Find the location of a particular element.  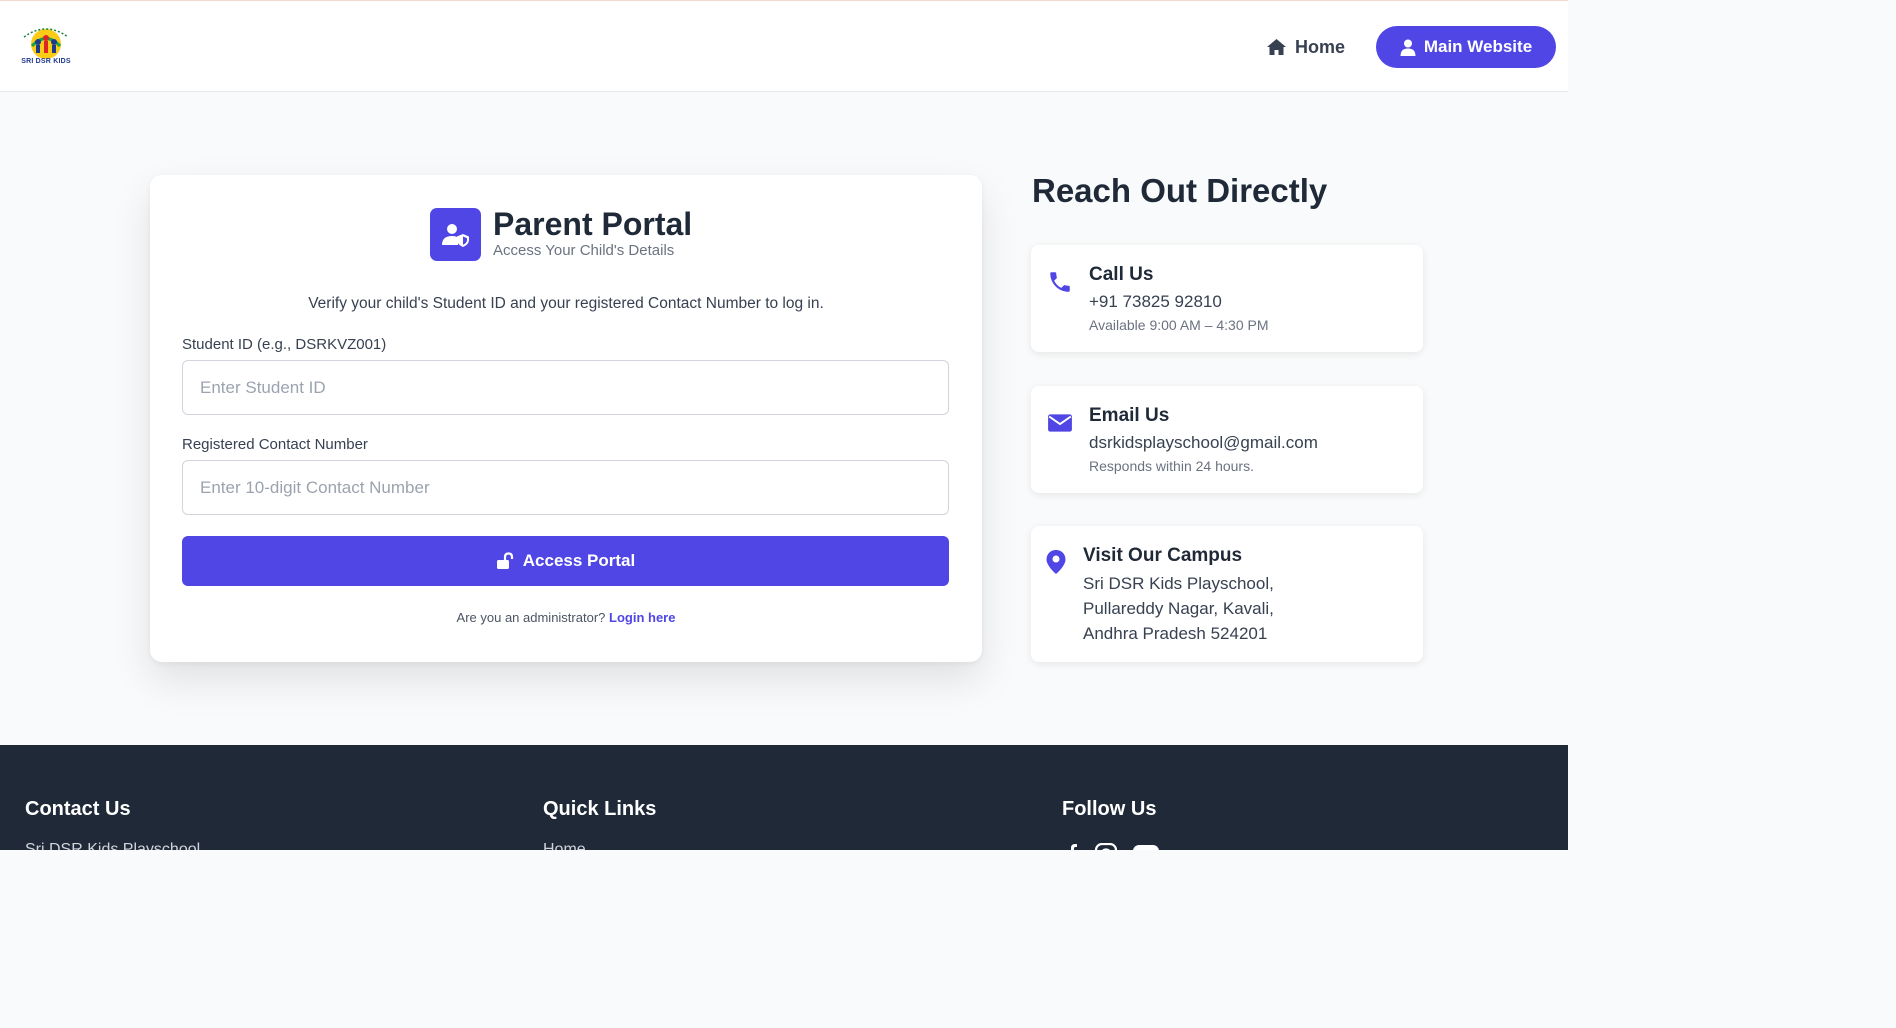

unlock-icon is located at coordinates (504, 560).